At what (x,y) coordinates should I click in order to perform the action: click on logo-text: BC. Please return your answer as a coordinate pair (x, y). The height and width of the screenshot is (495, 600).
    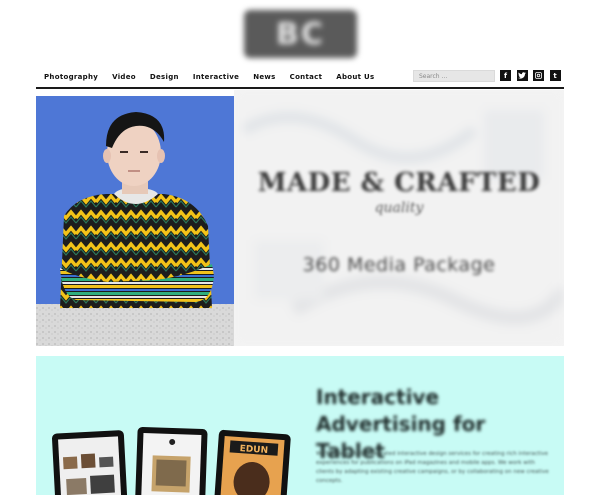
    Looking at the image, I should click on (300, 34).